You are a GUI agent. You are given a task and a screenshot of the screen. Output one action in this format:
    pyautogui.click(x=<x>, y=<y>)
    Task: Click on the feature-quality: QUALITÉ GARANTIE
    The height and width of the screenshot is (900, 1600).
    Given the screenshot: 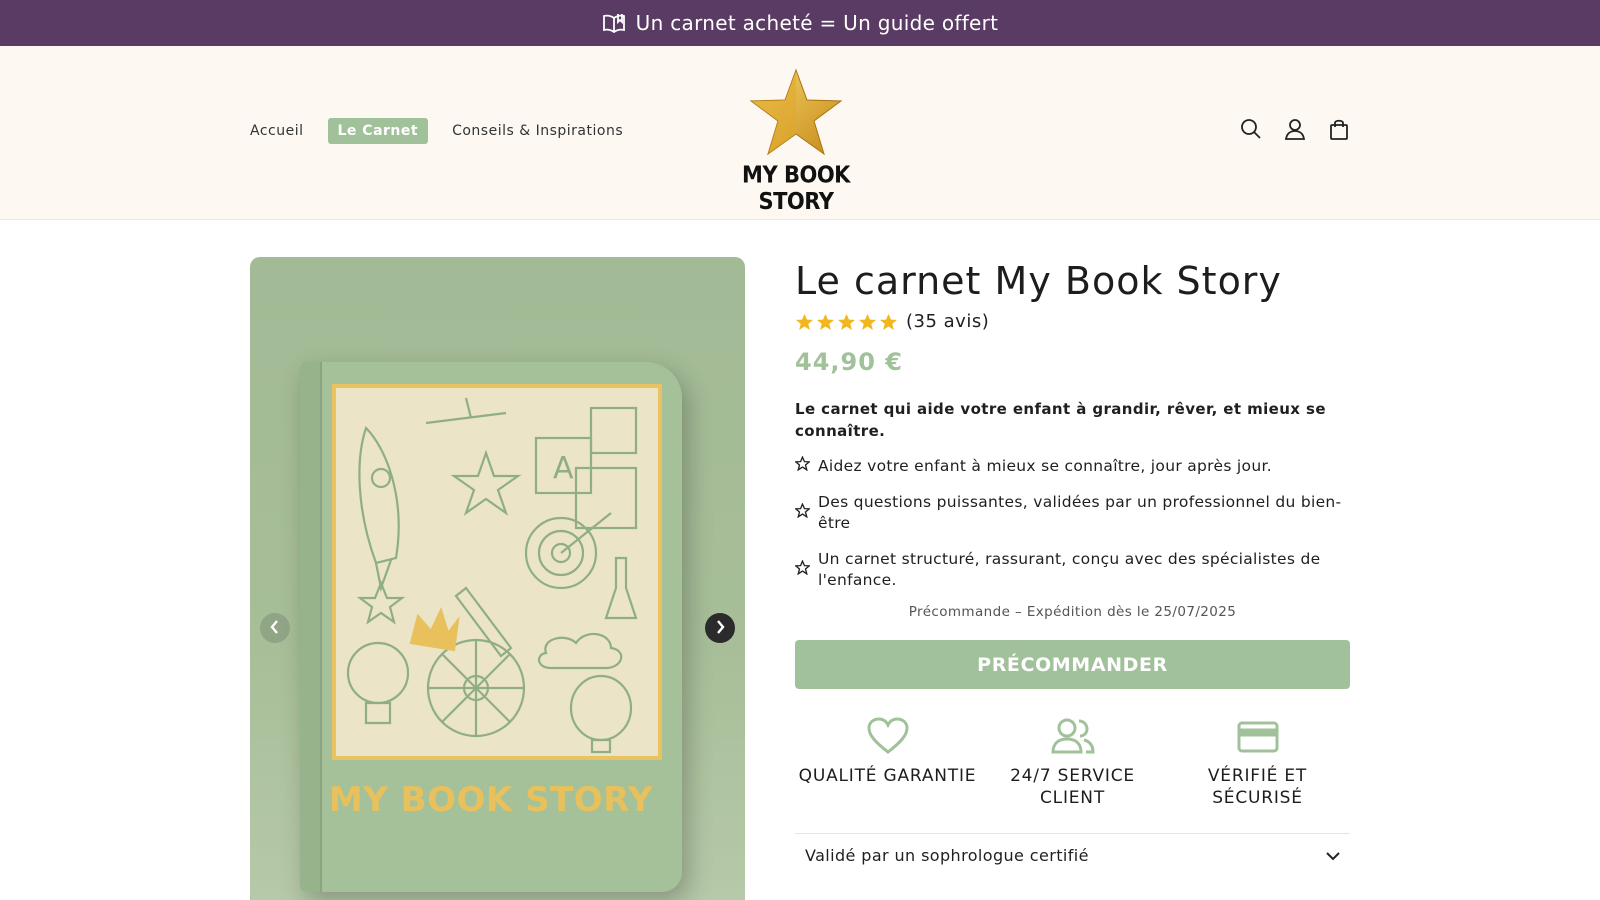 What is the action you would take?
    pyautogui.click(x=887, y=763)
    